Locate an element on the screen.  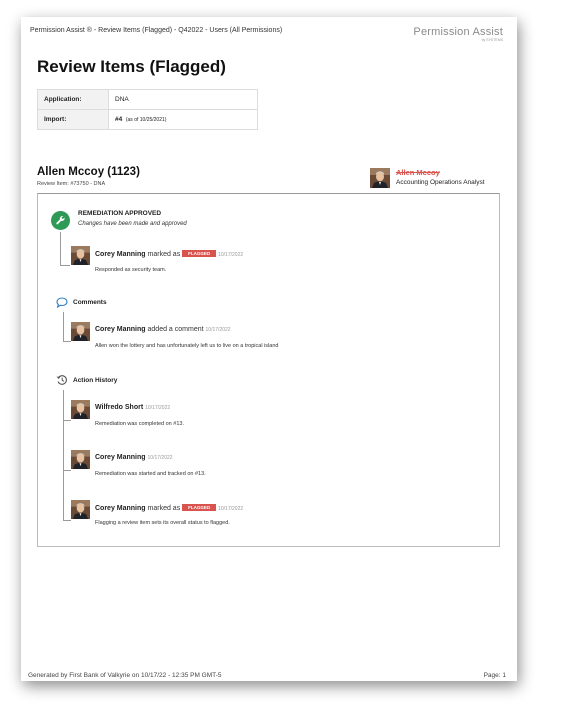
brand-sub: by SYSTEMS is located at coordinates (492, 40).